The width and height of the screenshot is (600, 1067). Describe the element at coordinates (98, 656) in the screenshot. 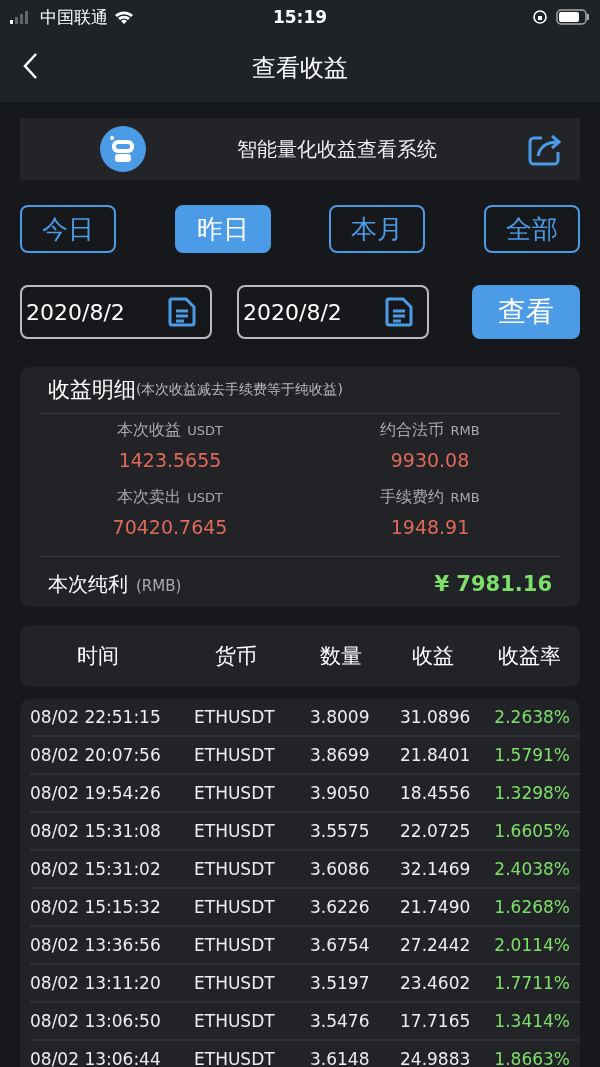

I see `column-header: 时间` at that location.